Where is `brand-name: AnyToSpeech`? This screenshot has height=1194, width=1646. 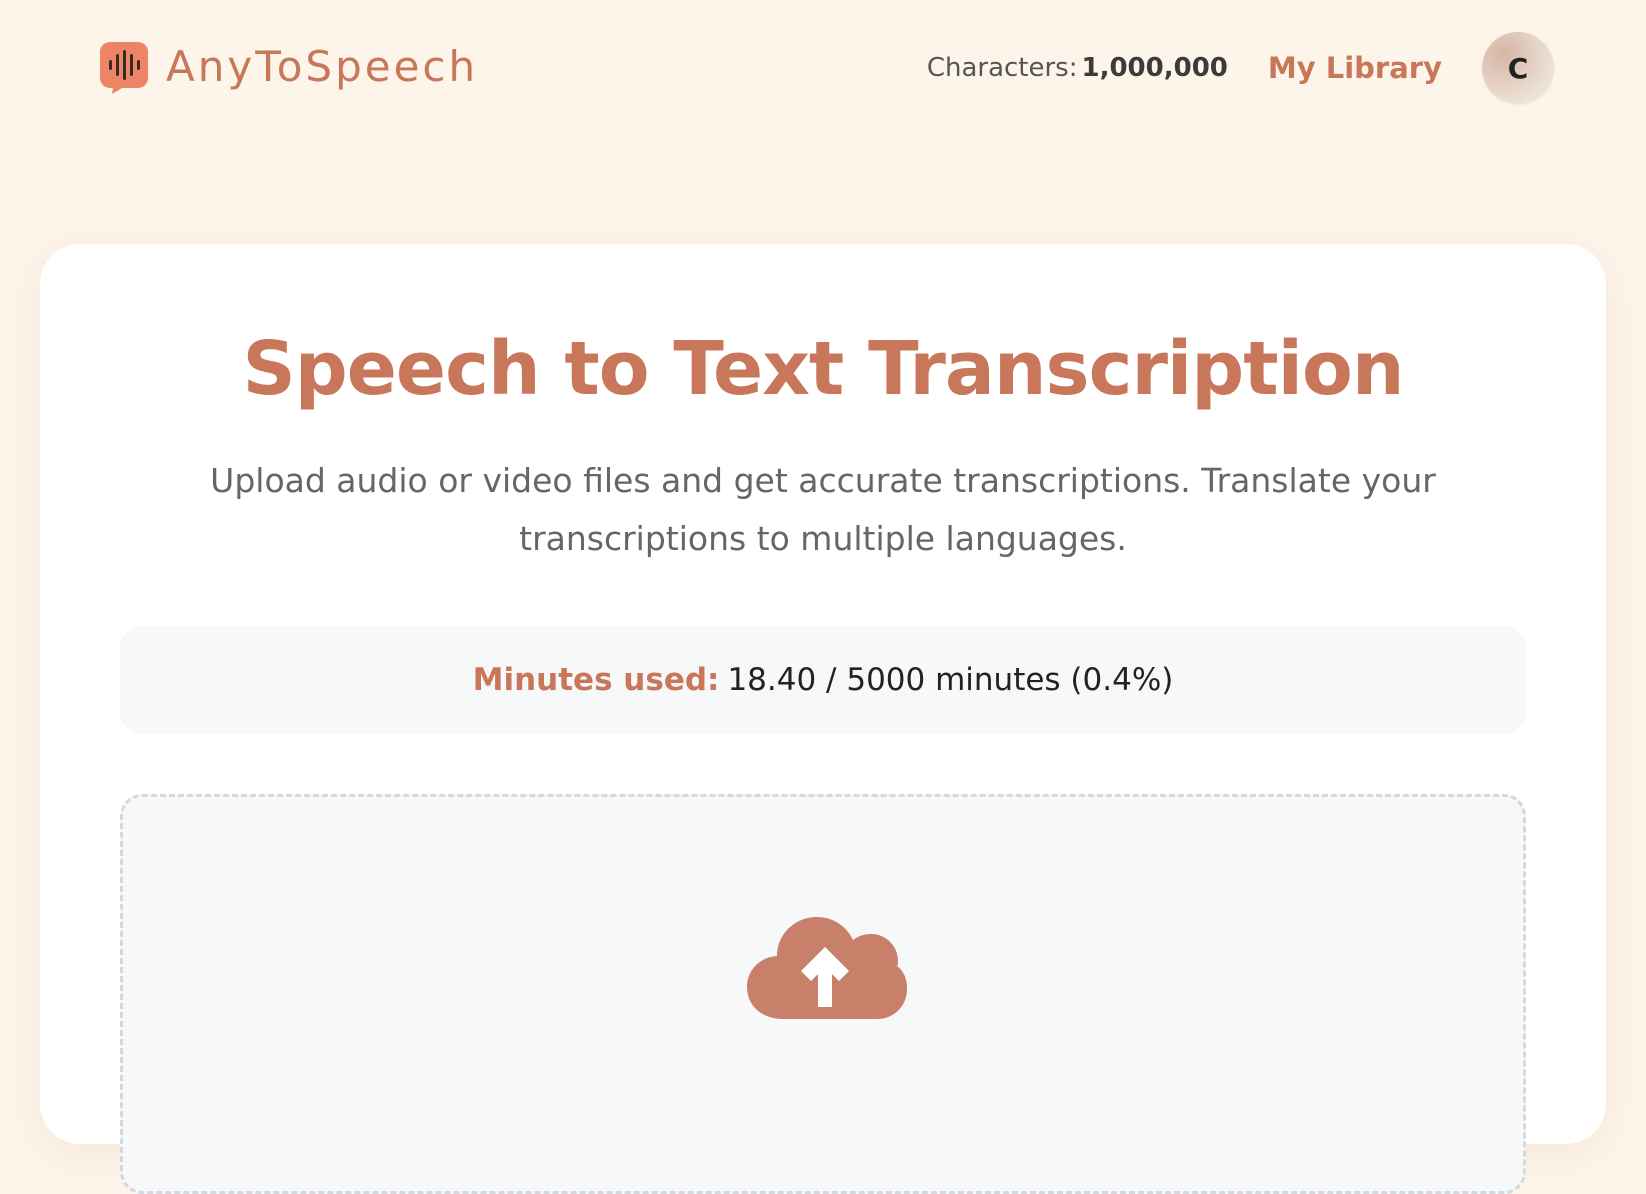
brand-name: AnyToSpeech is located at coordinates (322, 66).